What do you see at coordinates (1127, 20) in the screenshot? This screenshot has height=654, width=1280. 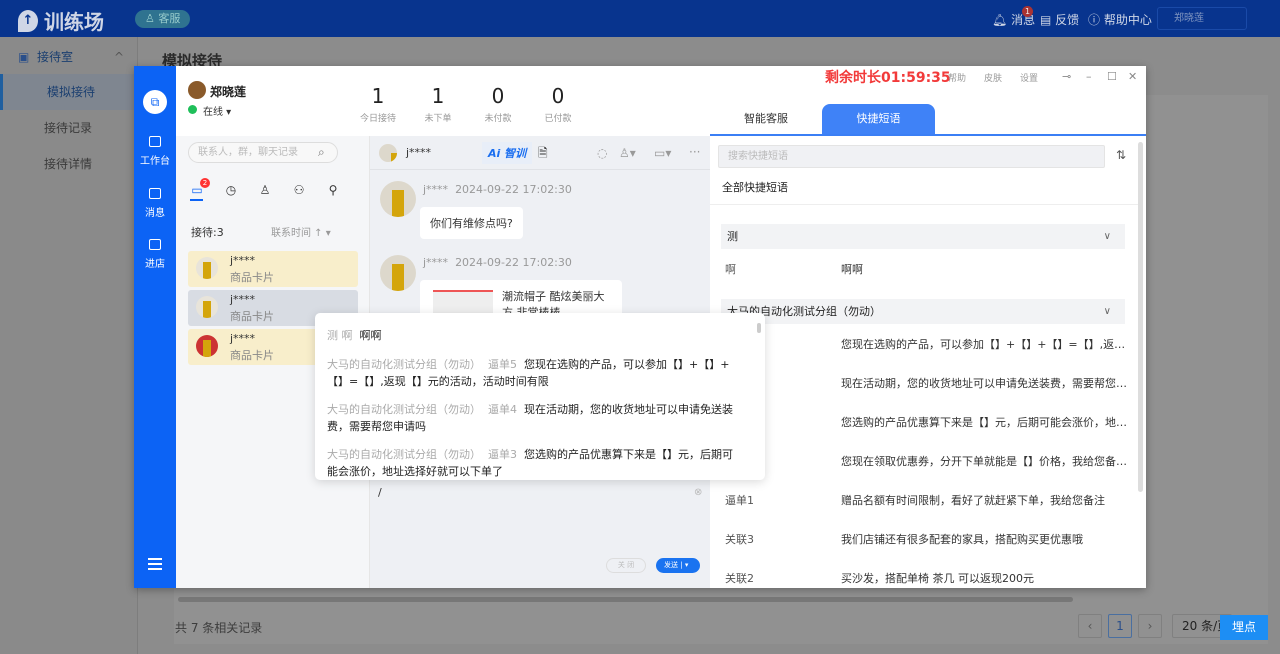 I see `help-center-label: 帮助中心` at bounding box center [1127, 20].